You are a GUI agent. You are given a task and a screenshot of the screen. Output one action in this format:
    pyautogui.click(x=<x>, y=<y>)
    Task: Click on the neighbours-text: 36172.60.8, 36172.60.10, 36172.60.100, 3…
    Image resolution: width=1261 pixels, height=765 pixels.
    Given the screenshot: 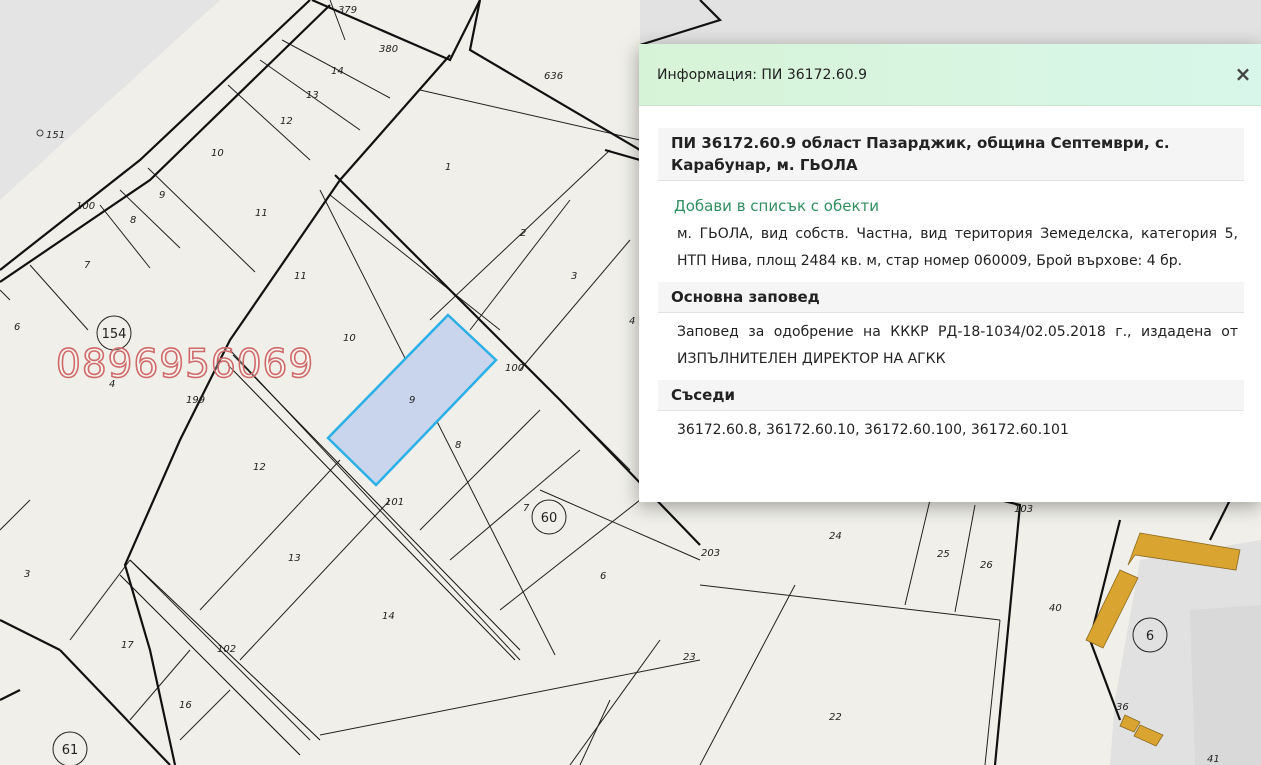 What is the action you would take?
    pyautogui.click(x=873, y=430)
    